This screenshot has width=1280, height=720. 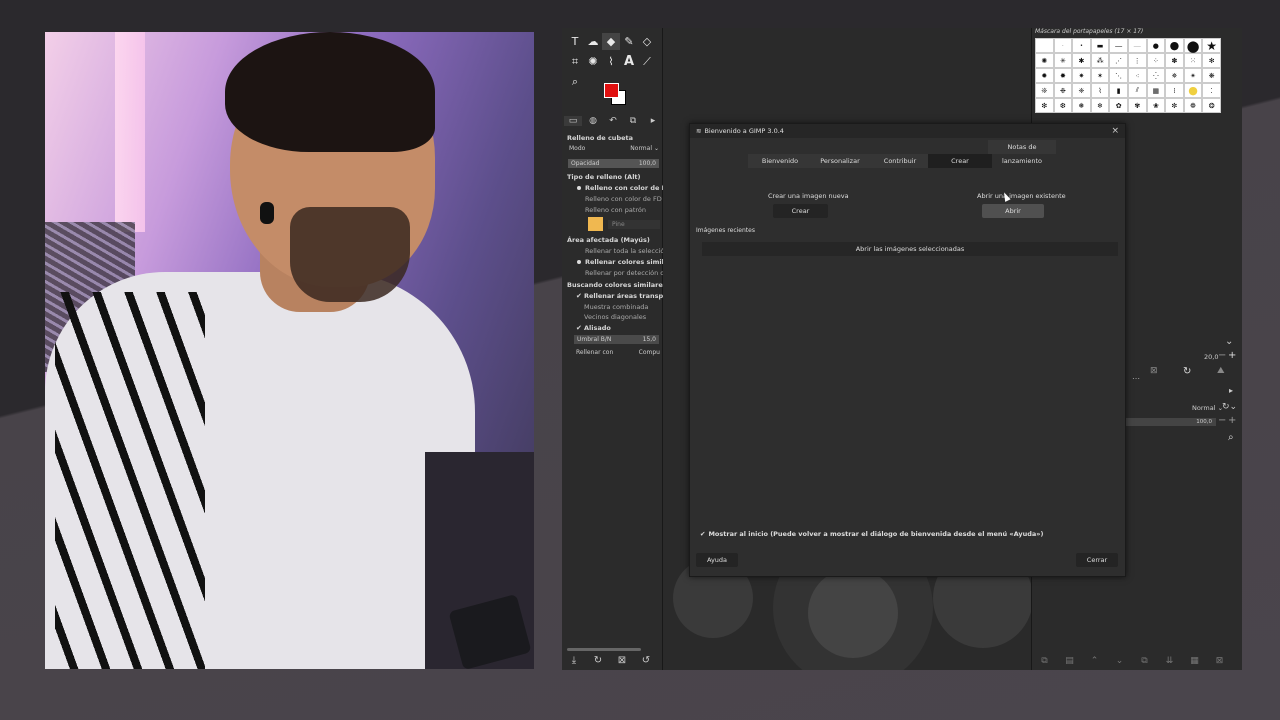 I want to click on eraser-tool-icon: ◇, so click(x=647, y=41).